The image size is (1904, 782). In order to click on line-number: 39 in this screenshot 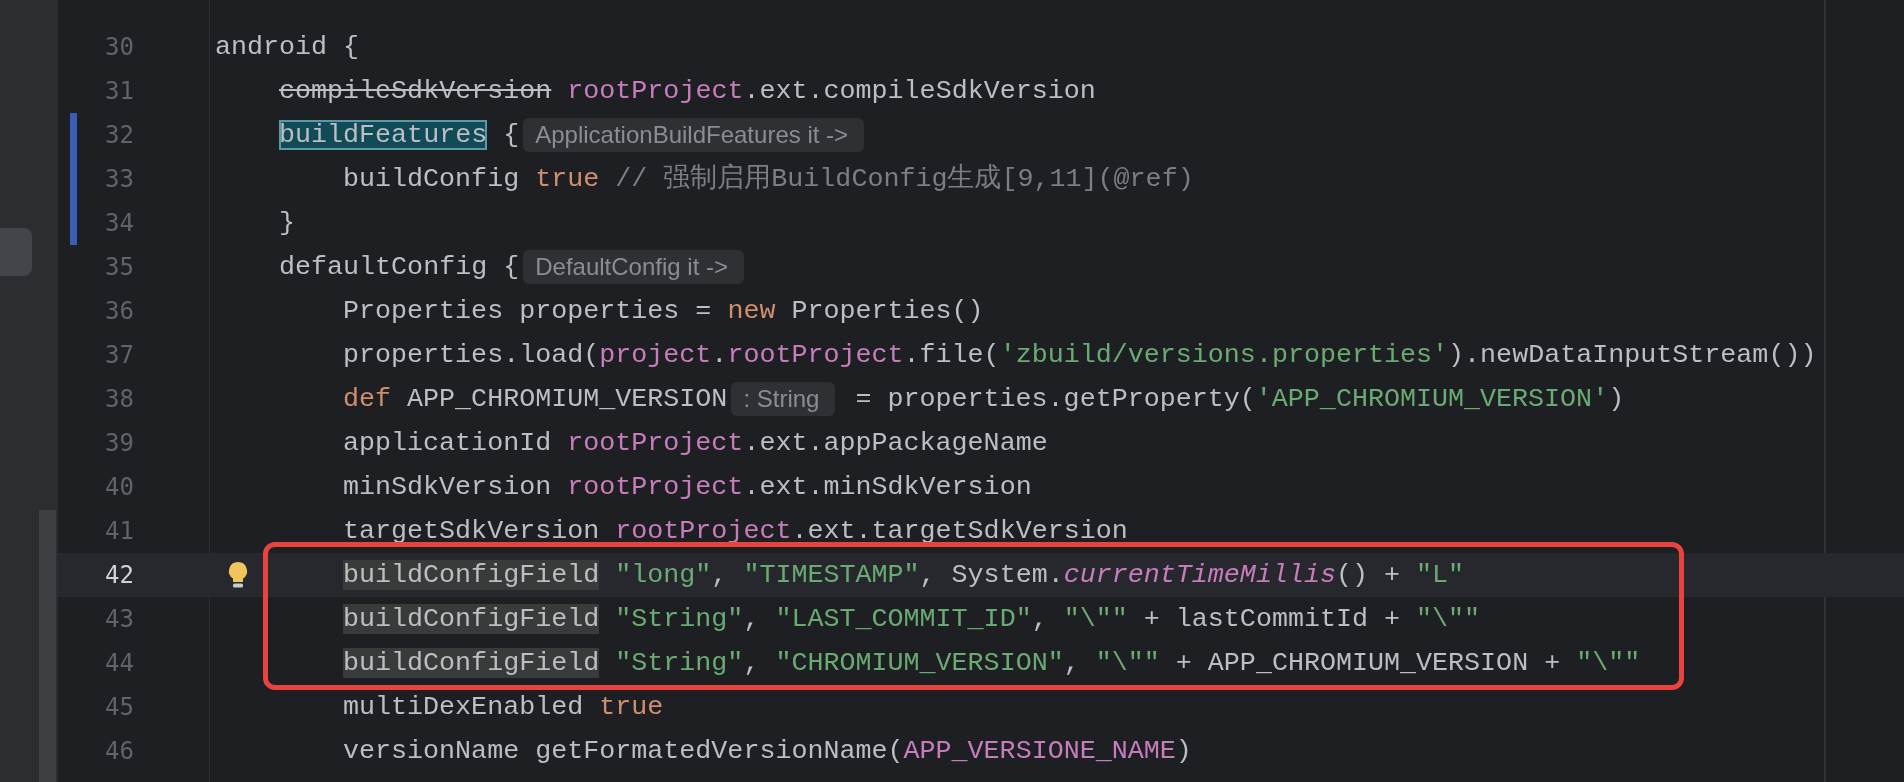, I will do `click(119, 443)`.